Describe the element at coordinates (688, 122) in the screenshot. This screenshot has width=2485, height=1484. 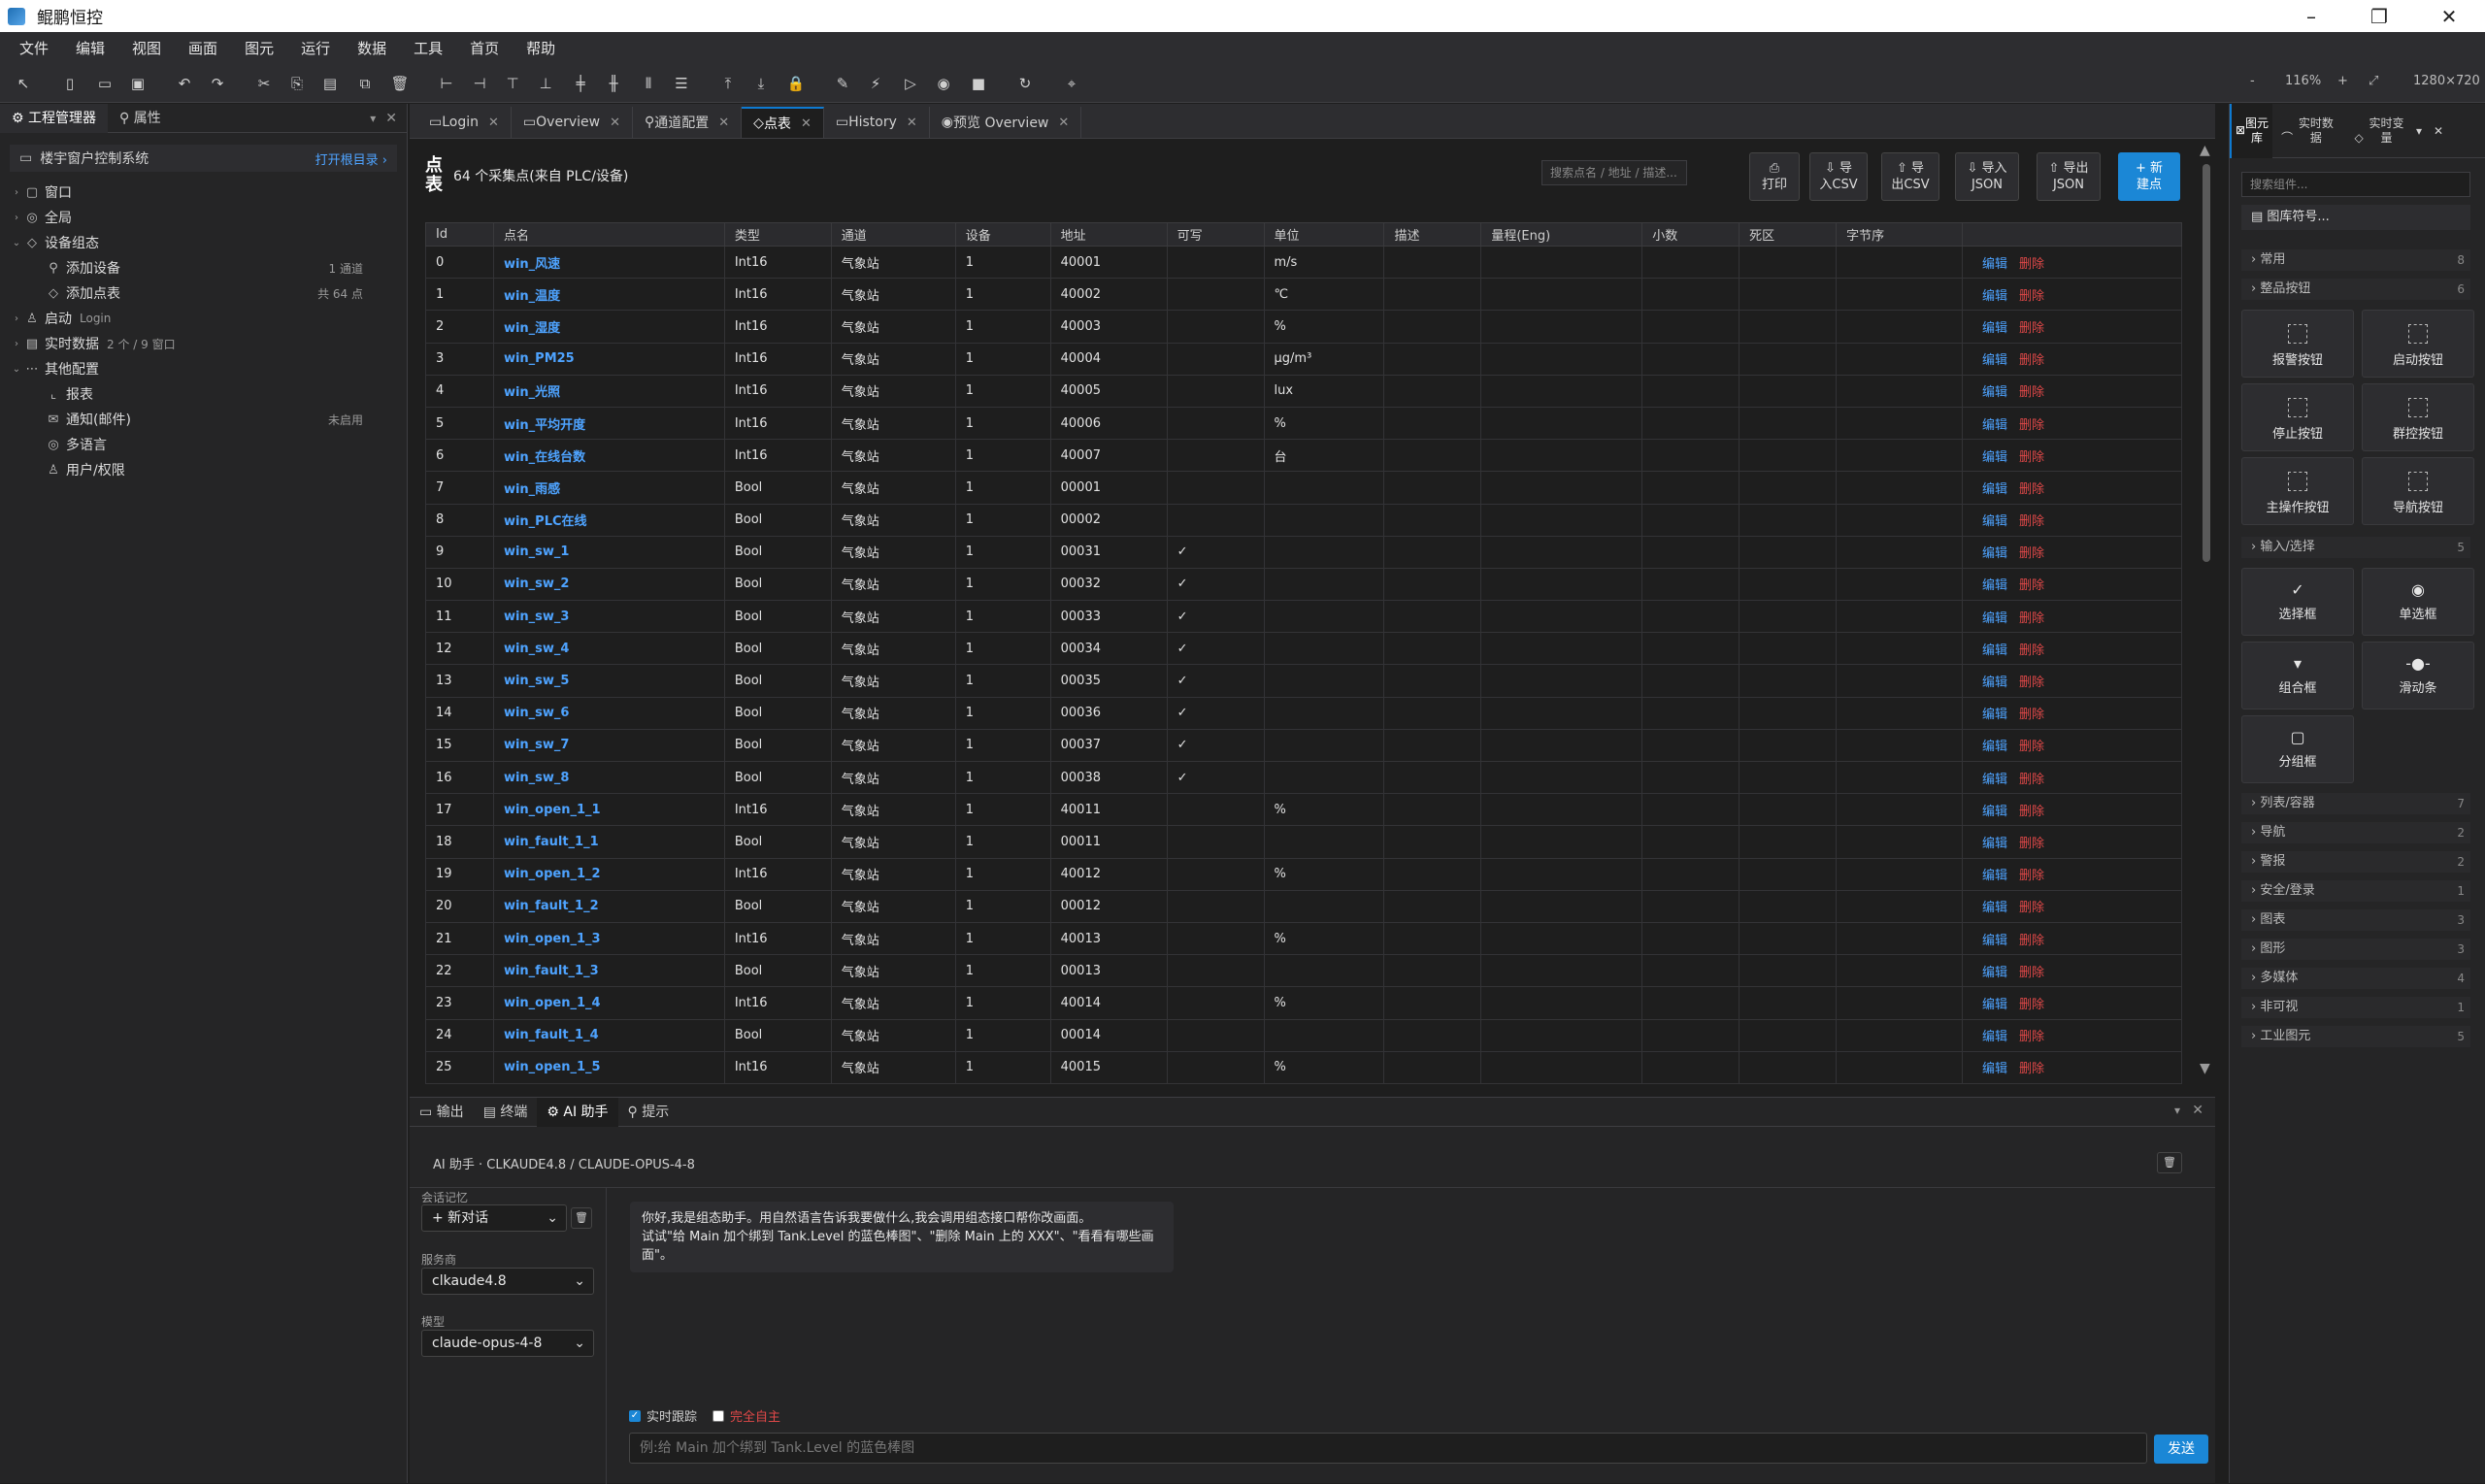
I see `tab-document: ⚲ 通道配置 ✕` at that location.